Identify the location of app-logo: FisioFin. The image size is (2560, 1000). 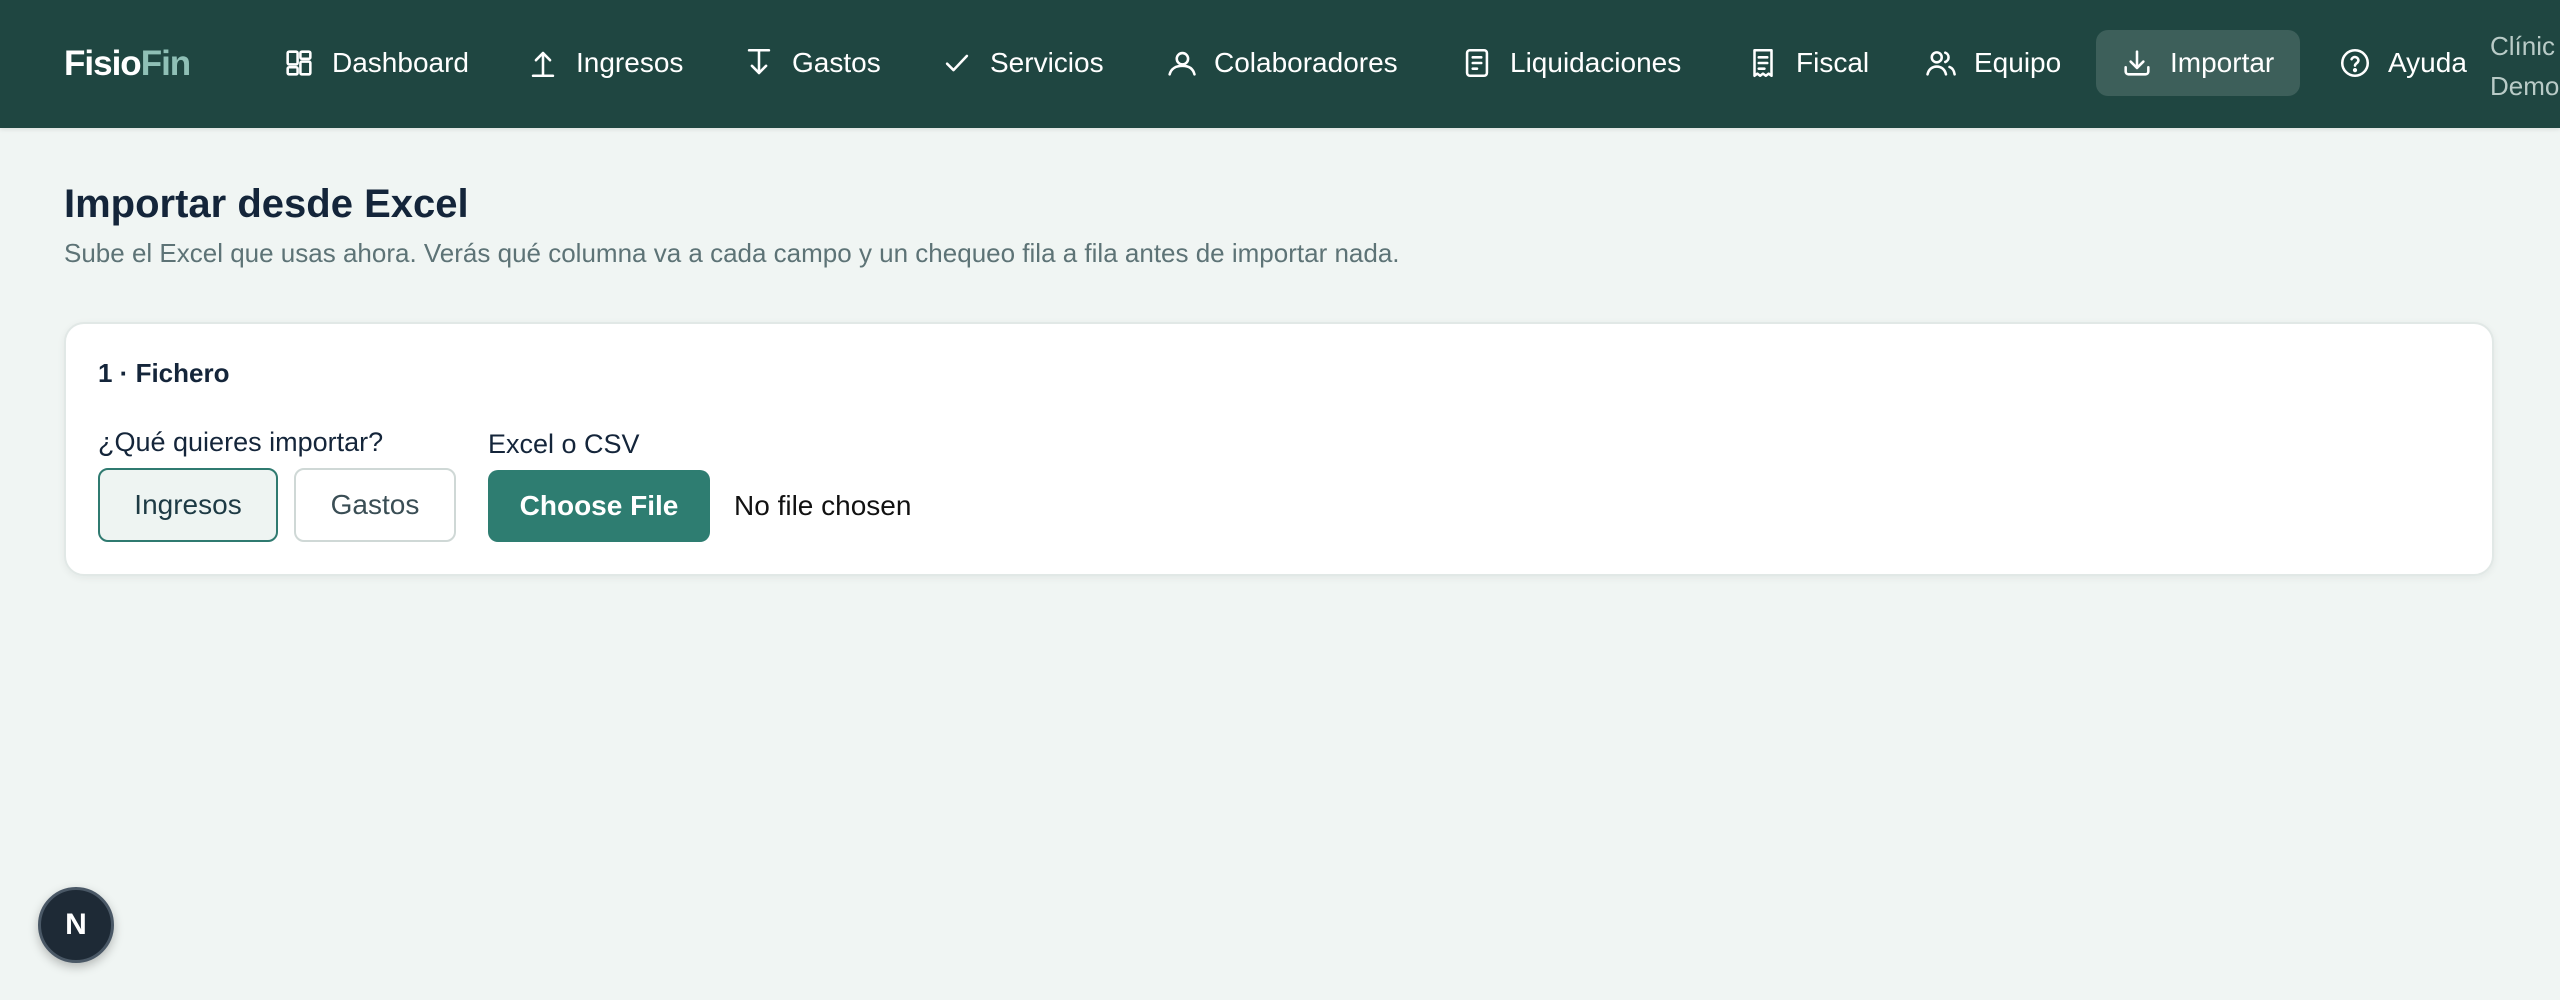
(127, 64).